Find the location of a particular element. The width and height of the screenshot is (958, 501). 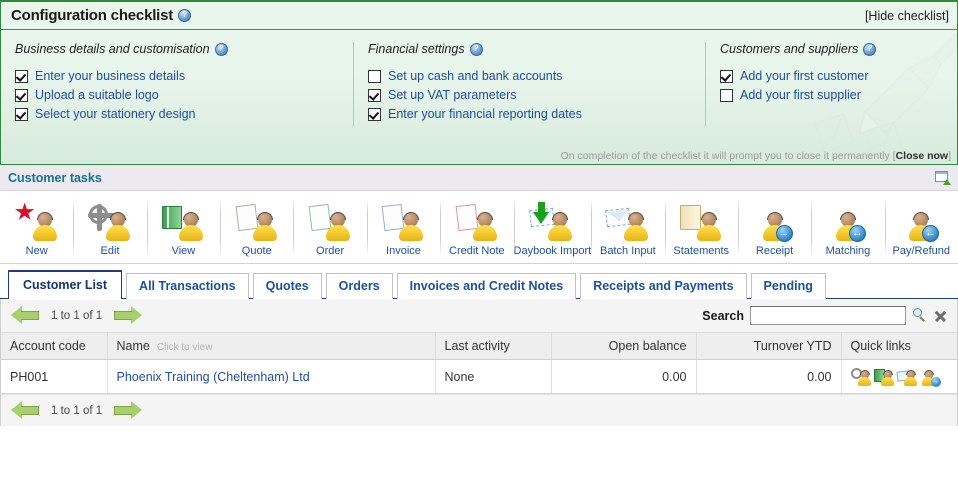

task-pay-refund: ← Pay/Refund is located at coordinates (921, 227).